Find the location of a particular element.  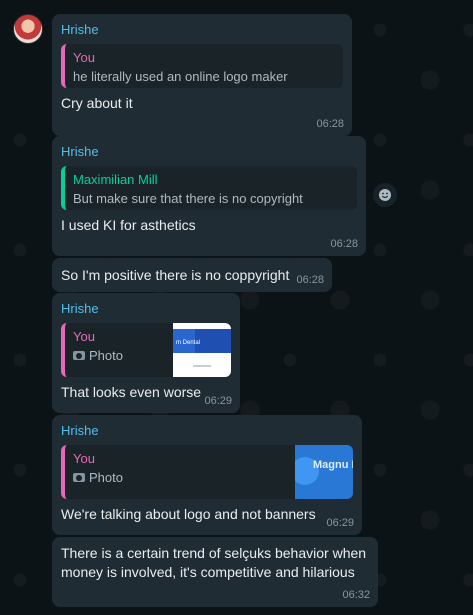

quote-text: But make sure that there is no copyright is located at coordinates (188, 198).